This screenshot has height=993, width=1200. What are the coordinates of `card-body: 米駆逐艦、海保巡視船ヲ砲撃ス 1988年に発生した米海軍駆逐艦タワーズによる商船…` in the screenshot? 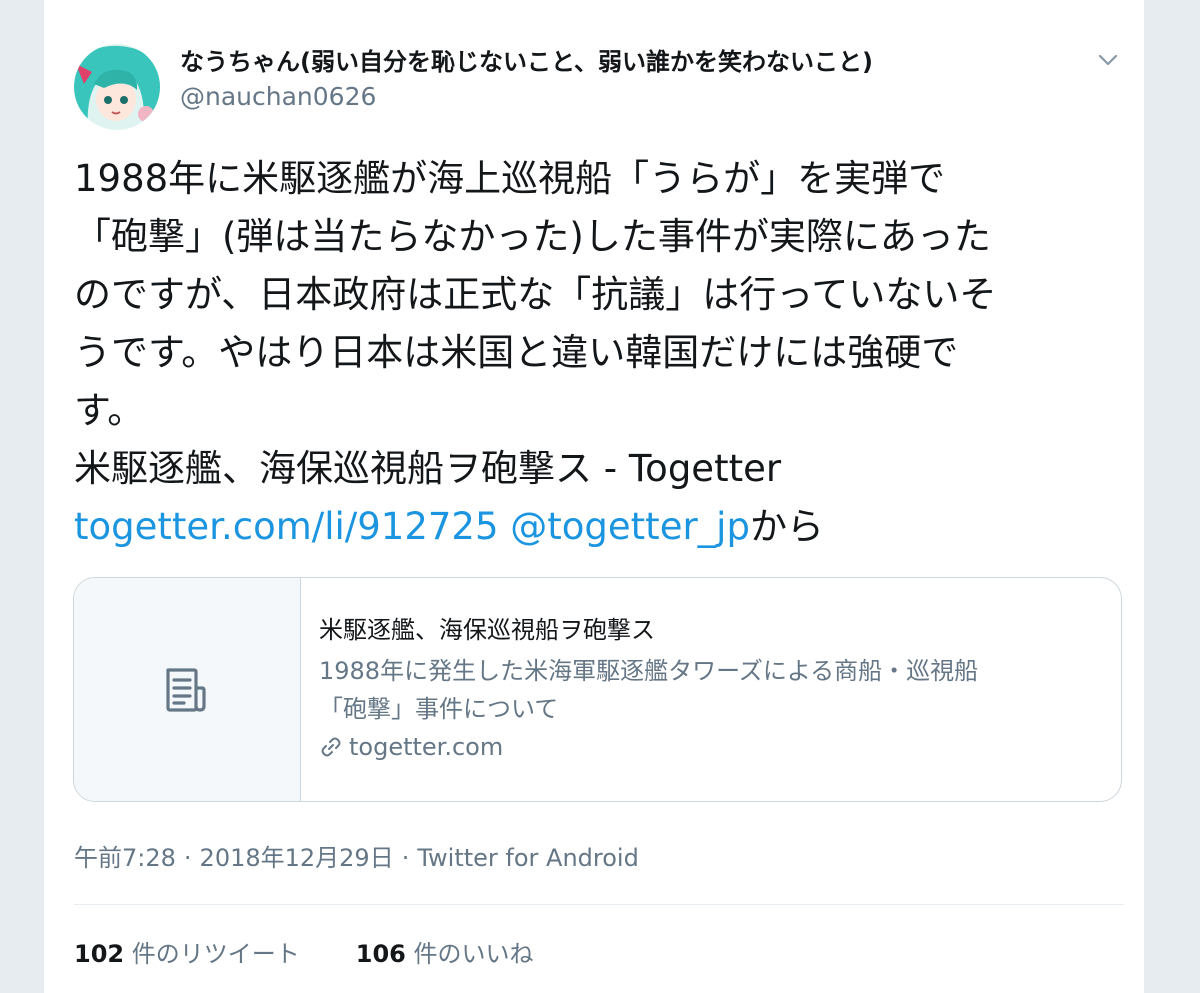 It's located at (704, 689).